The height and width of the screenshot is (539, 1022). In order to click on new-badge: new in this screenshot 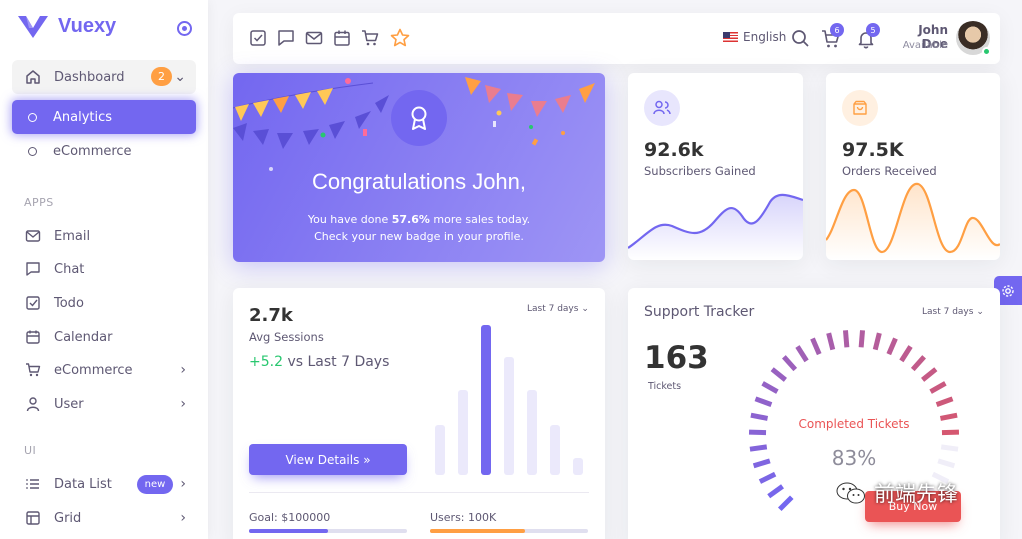, I will do `click(155, 484)`.